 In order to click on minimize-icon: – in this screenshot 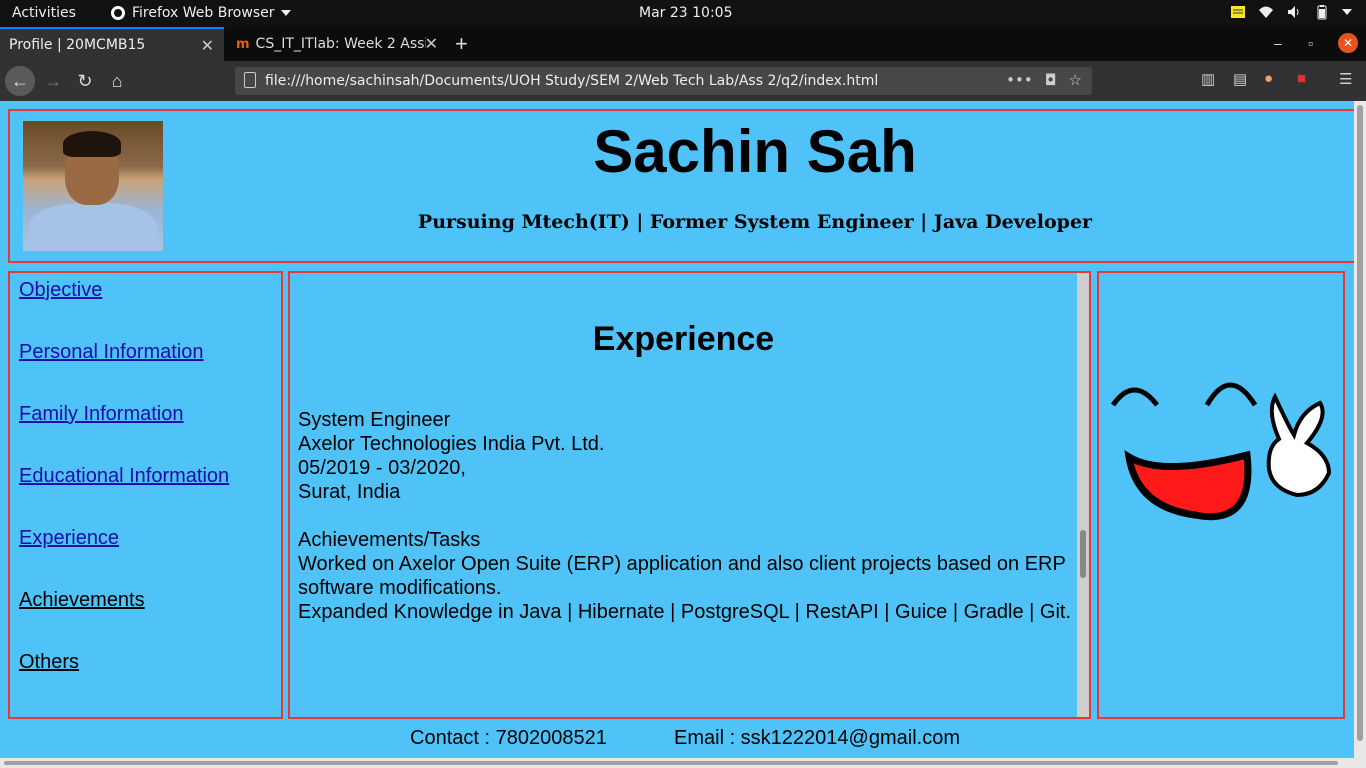, I will do `click(1278, 43)`.